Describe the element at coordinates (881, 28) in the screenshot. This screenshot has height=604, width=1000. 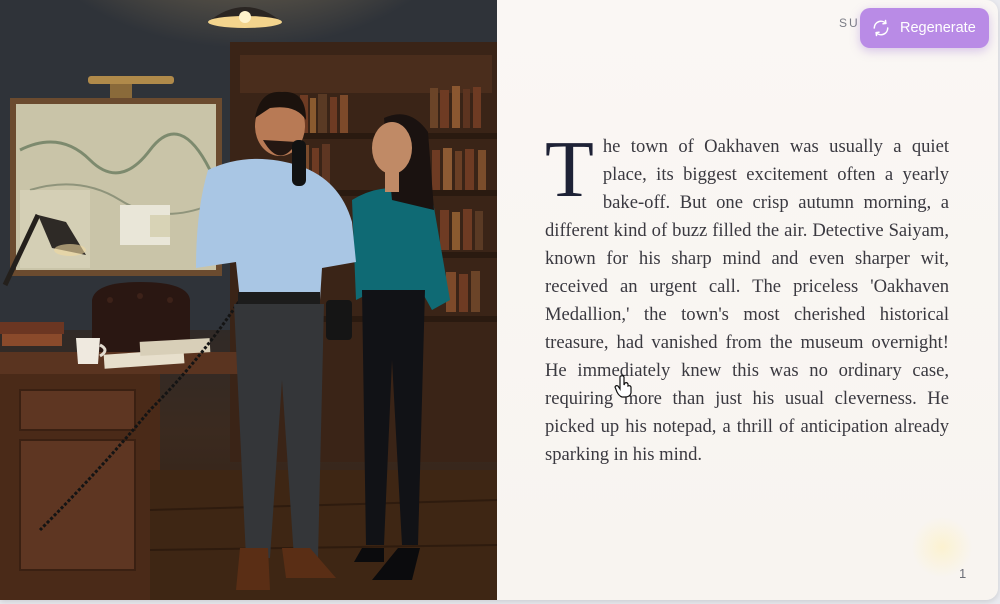
I see `refresh-icon` at that location.